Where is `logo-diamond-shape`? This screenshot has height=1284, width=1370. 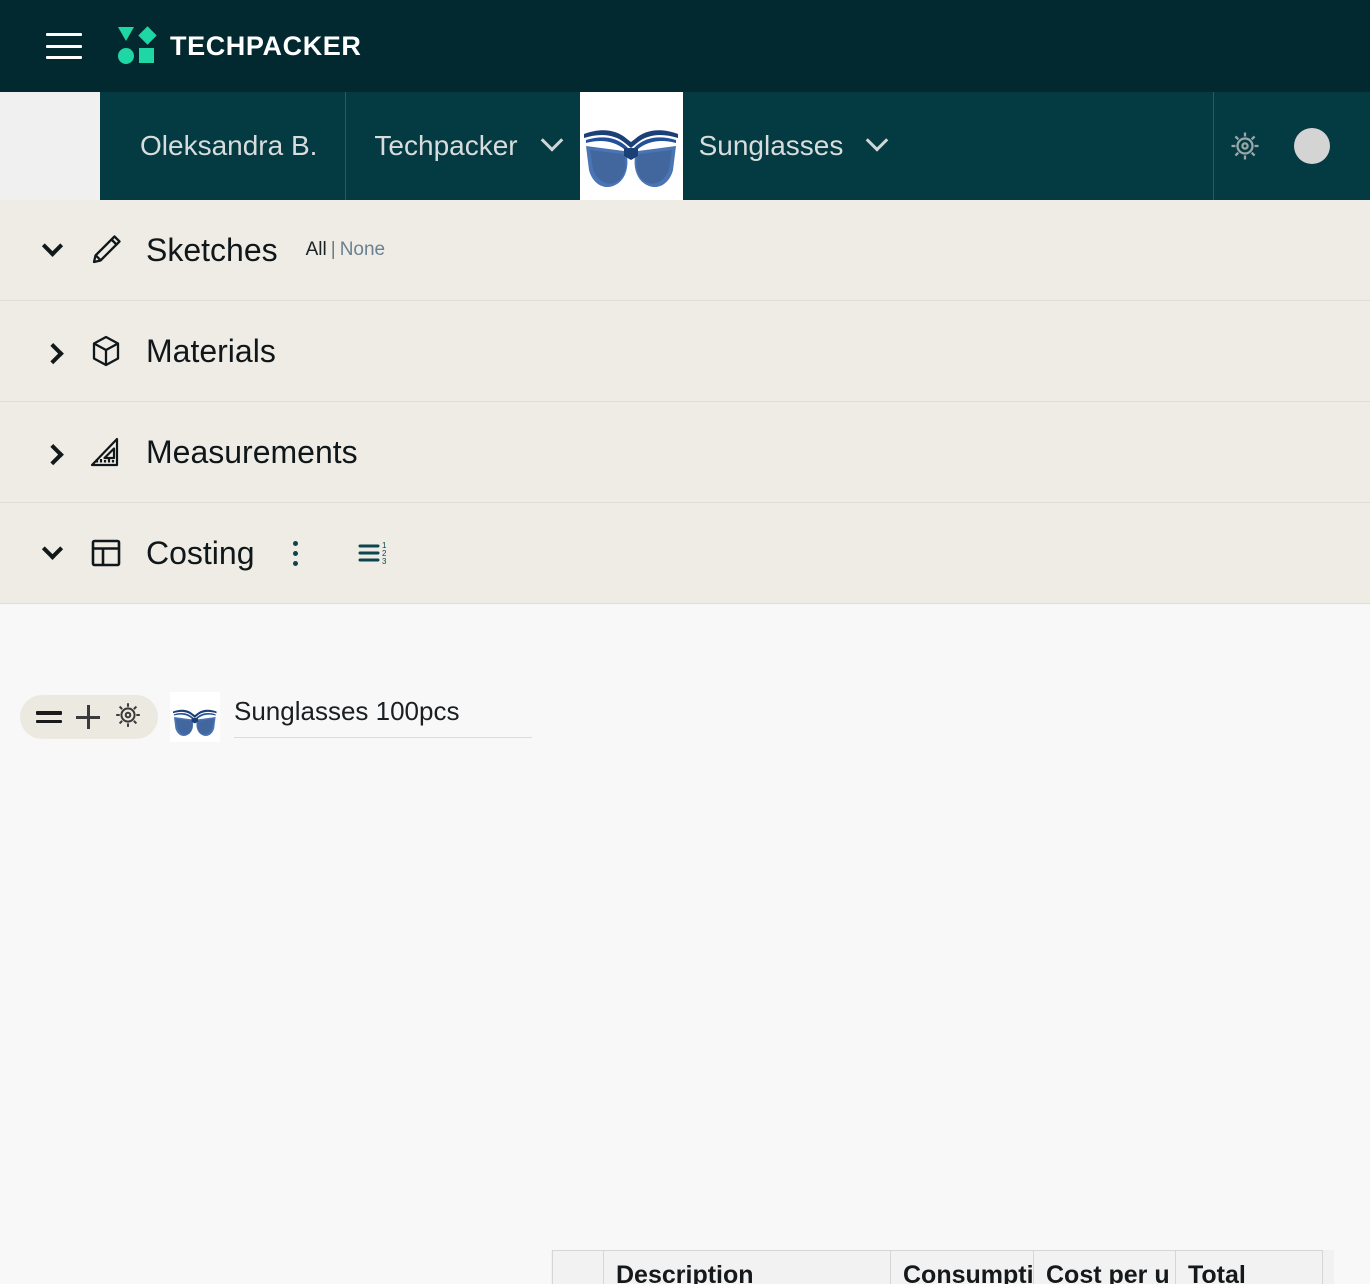
logo-diamond-shape is located at coordinates (147, 35).